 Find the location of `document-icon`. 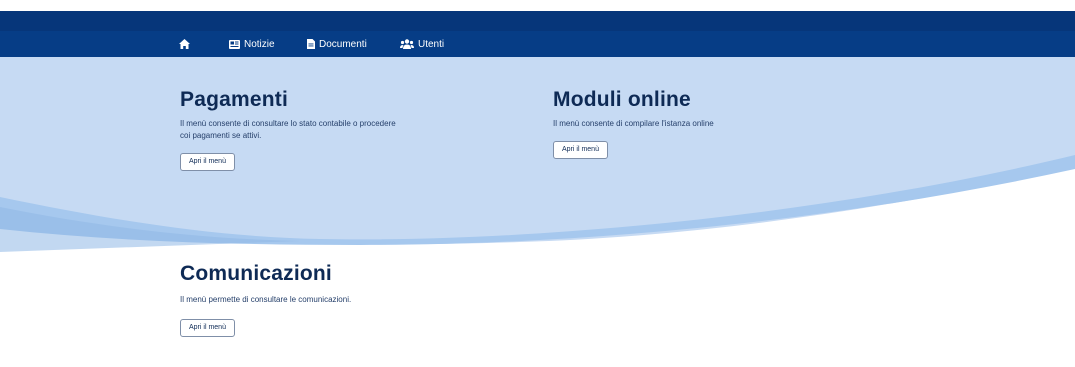

document-icon is located at coordinates (311, 44).